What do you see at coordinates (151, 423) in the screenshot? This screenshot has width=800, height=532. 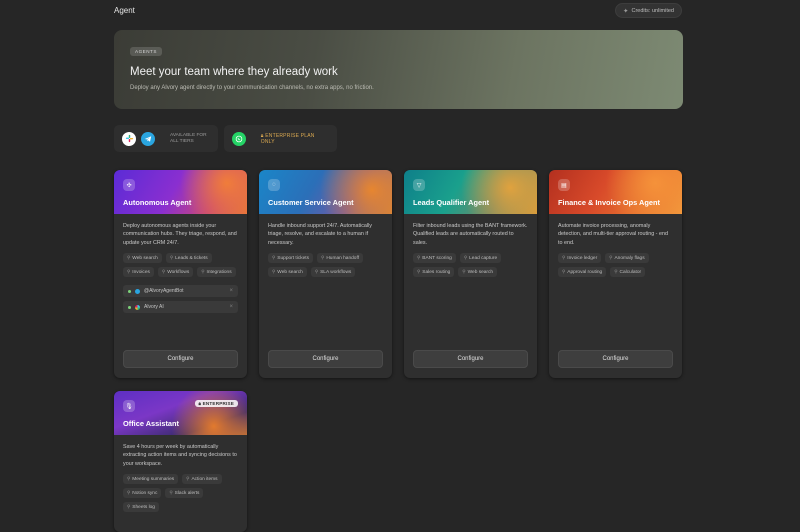 I see `card-title: Office Assistant` at bounding box center [151, 423].